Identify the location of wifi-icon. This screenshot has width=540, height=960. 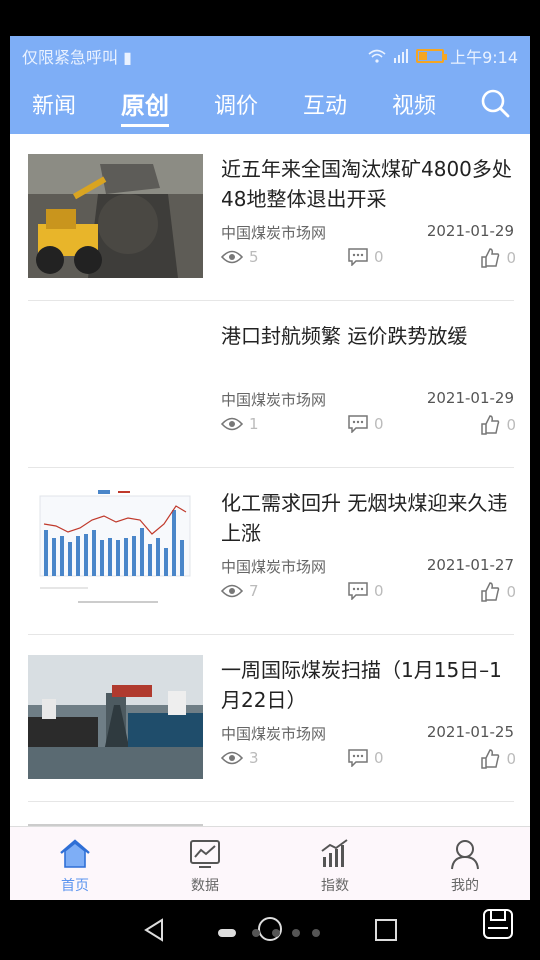
(377, 56).